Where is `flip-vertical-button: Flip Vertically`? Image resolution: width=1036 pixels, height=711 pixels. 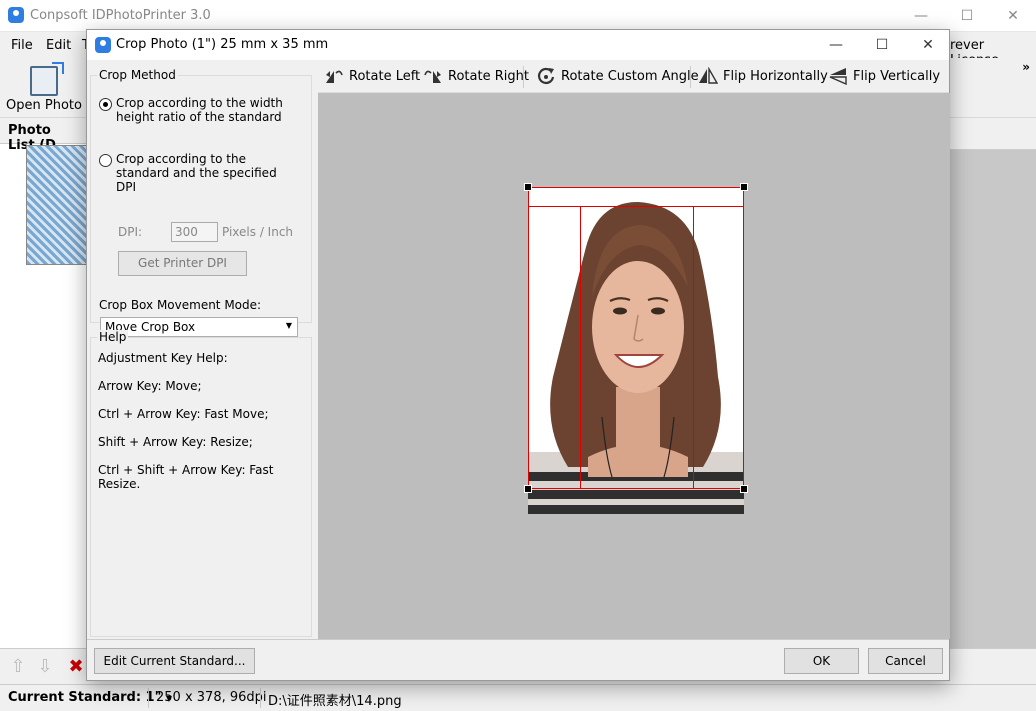
flip-vertical-button: Flip Vertically is located at coordinates (884, 76).